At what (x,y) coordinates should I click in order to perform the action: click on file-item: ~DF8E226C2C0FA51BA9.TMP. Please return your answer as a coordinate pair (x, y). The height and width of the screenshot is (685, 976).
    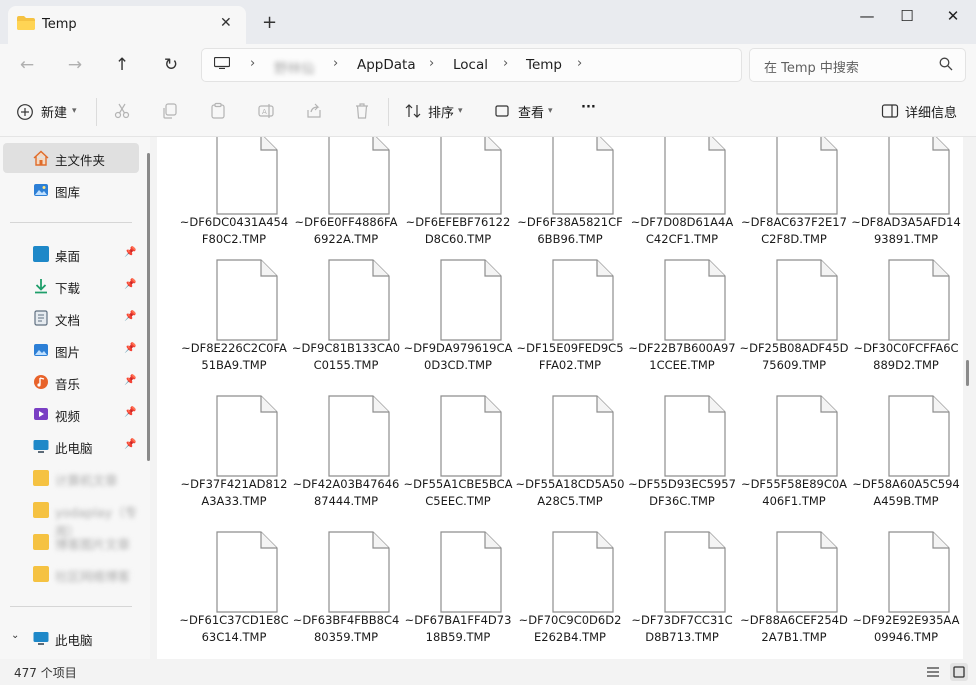
    Looking at the image, I should click on (234, 323).